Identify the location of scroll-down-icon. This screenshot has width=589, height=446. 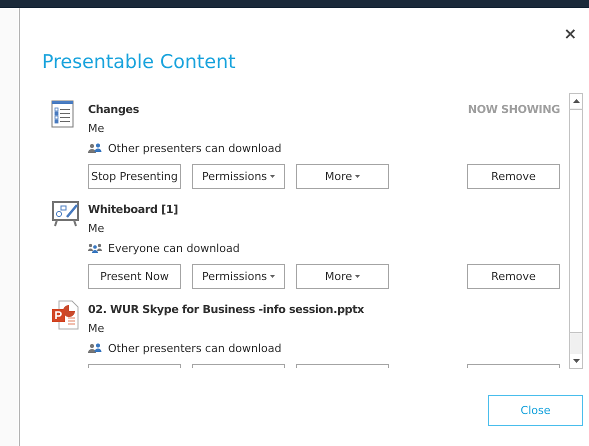
(576, 361).